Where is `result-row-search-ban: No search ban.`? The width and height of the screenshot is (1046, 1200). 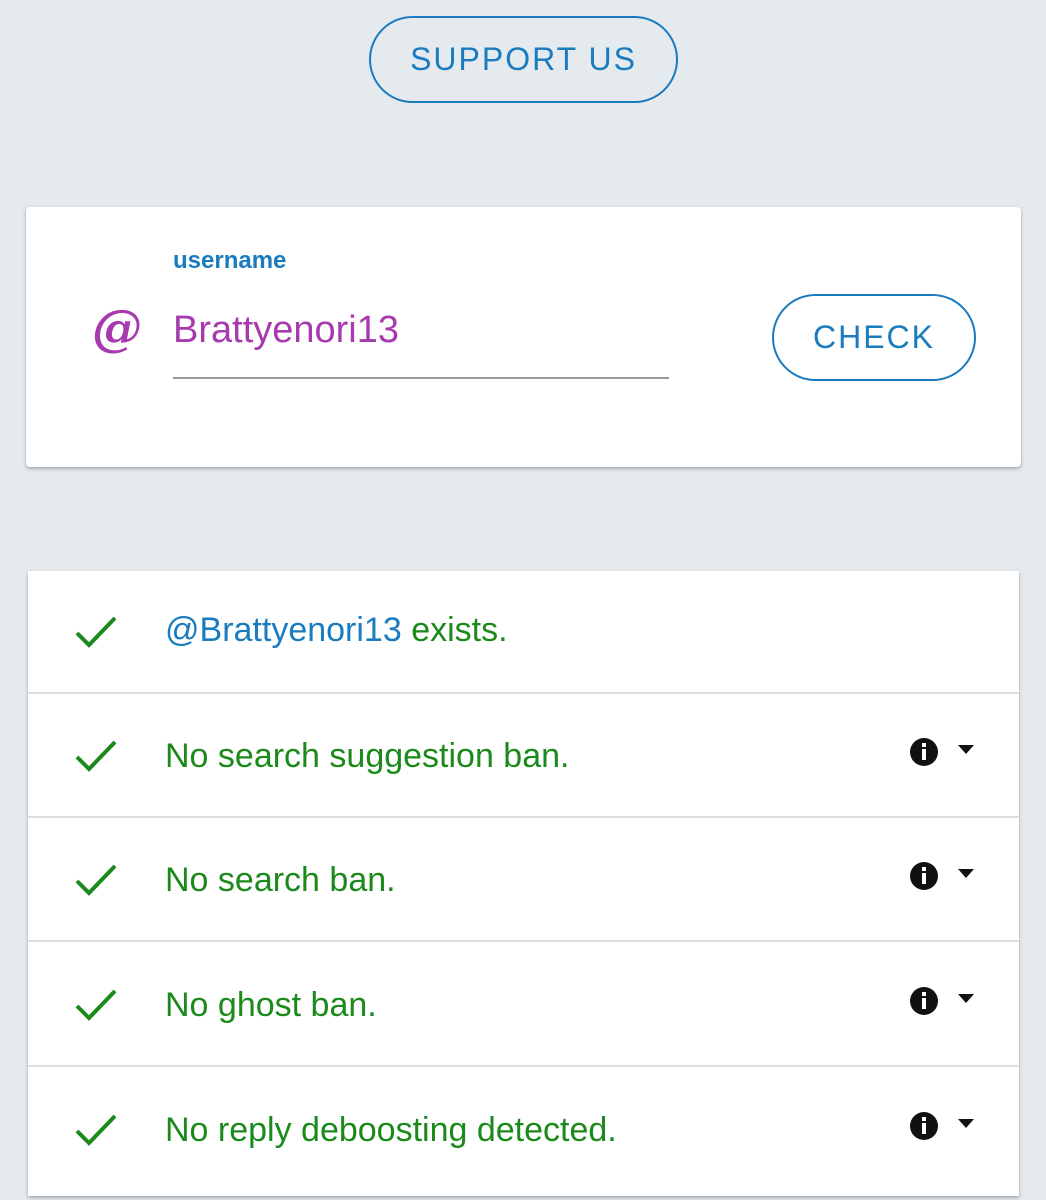 result-row-search-ban: No search ban. is located at coordinates (523, 880).